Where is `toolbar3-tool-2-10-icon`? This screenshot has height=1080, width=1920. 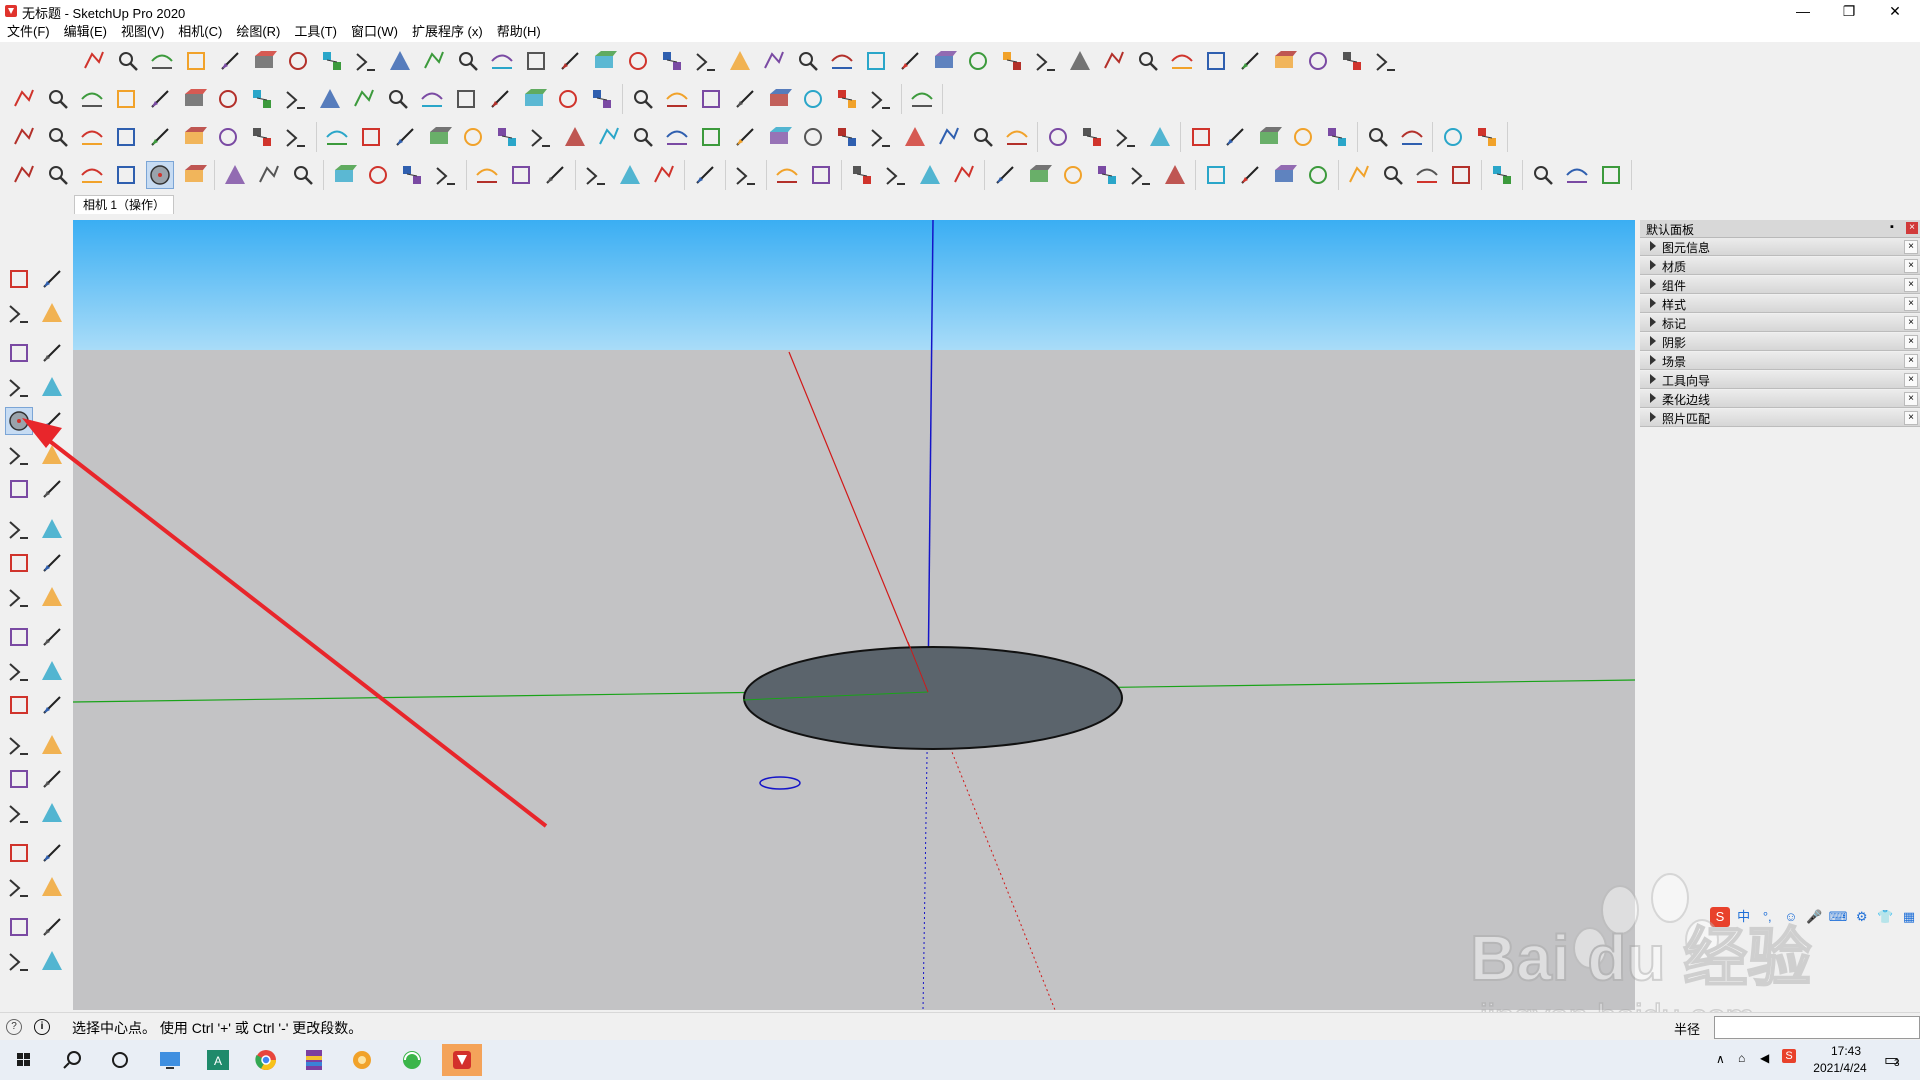 toolbar3-tool-2-10-icon is located at coordinates (643, 137).